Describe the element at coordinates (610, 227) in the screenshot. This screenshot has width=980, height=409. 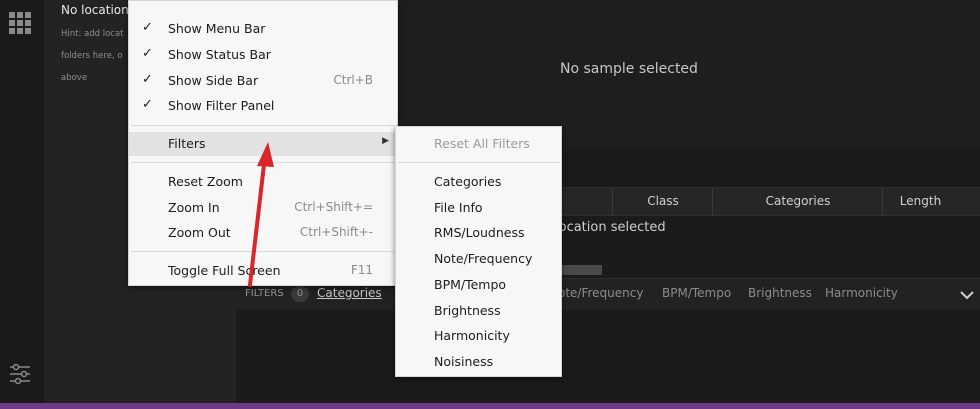
I see `no-location-message: location selected` at that location.